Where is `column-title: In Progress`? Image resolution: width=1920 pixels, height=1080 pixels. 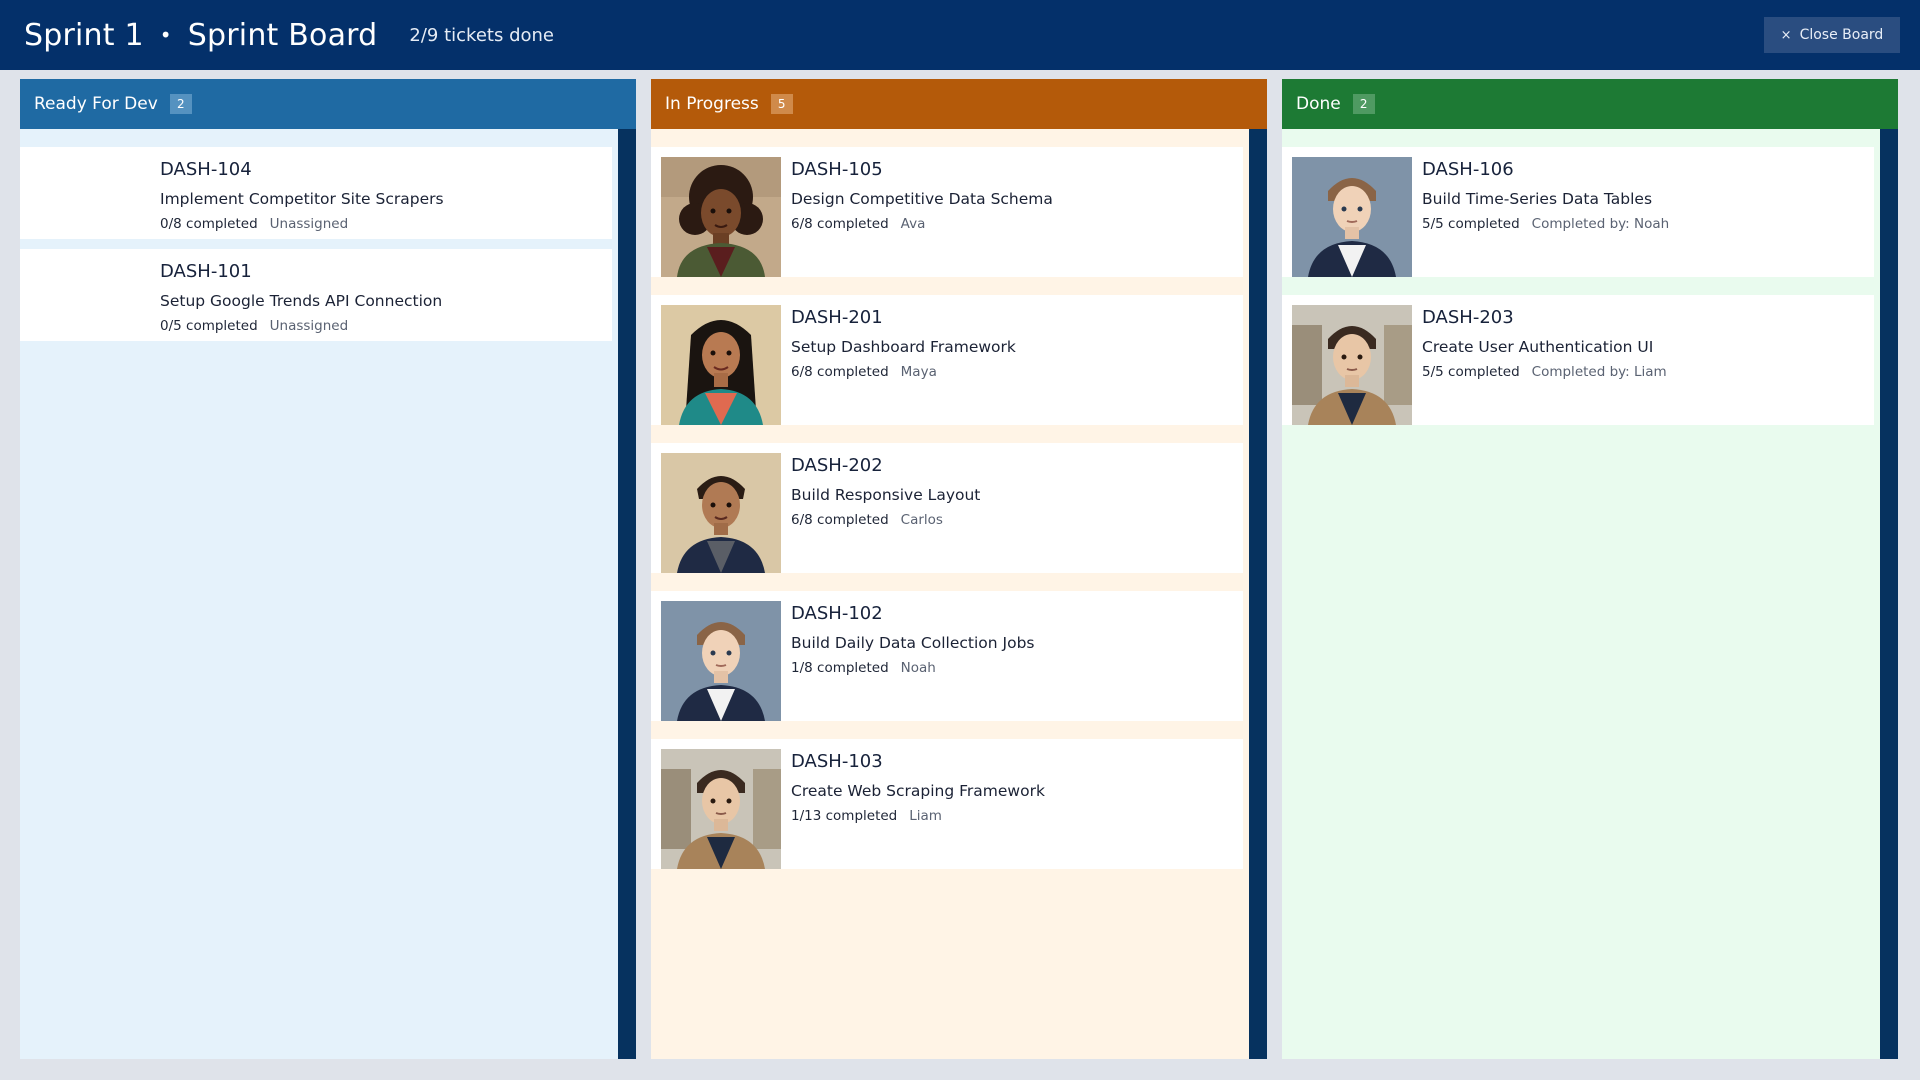
column-title: In Progress is located at coordinates (712, 104).